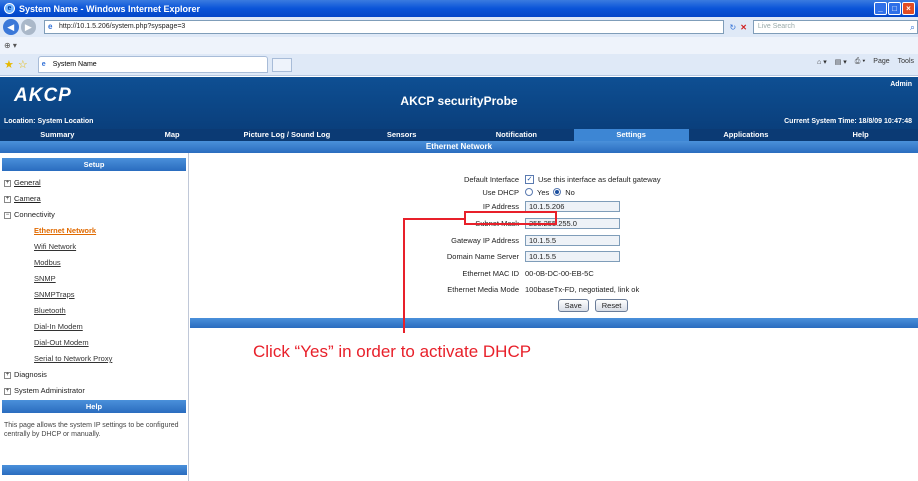  Describe the element at coordinates (906, 62) in the screenshot. I see `tools-menu: Tools` at that location.